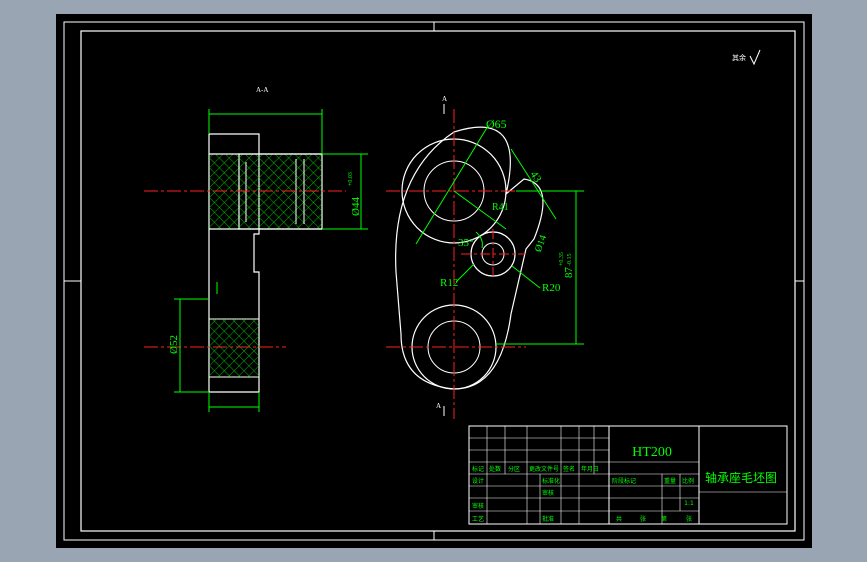 Image resolution: width=867 pixels, height=562 pixels. I want to click on tb-mid-label-3: 批准, so click(548, 519).